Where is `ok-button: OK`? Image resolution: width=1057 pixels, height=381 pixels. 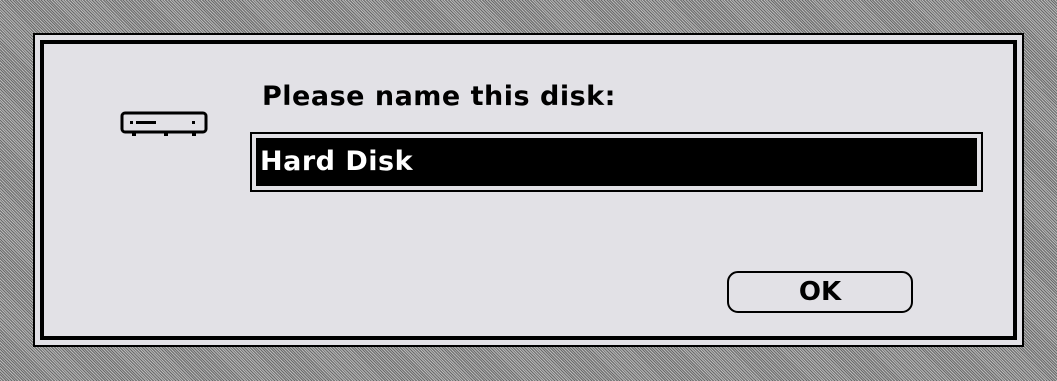 ok-button: OK is located at coordinates (820, 292).